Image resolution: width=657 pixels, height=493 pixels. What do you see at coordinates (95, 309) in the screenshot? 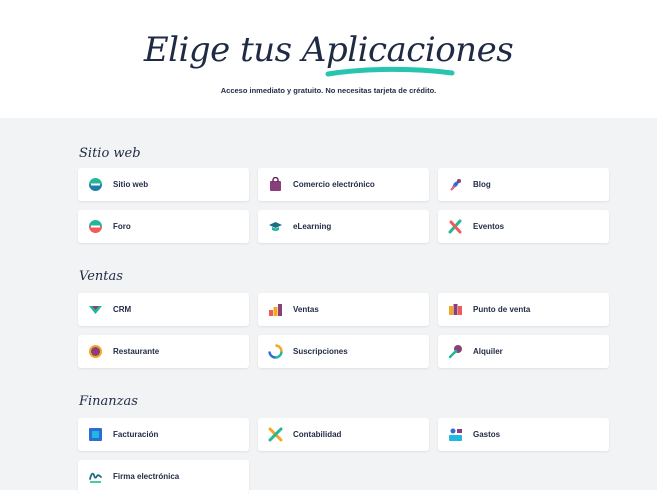
I see `crm-icon` at bounding box center [95, 309].